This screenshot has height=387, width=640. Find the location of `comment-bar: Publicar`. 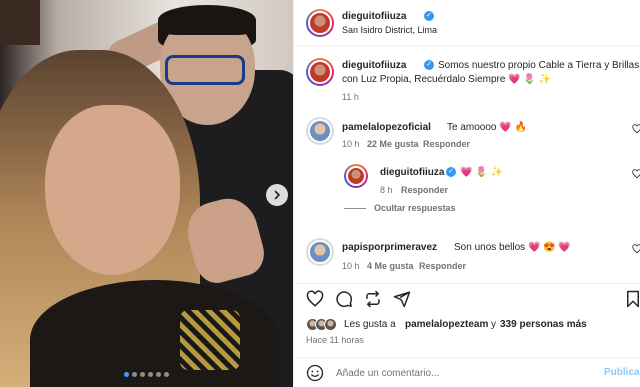

comment-bar: Publicar is located at coordinates (467, 372).